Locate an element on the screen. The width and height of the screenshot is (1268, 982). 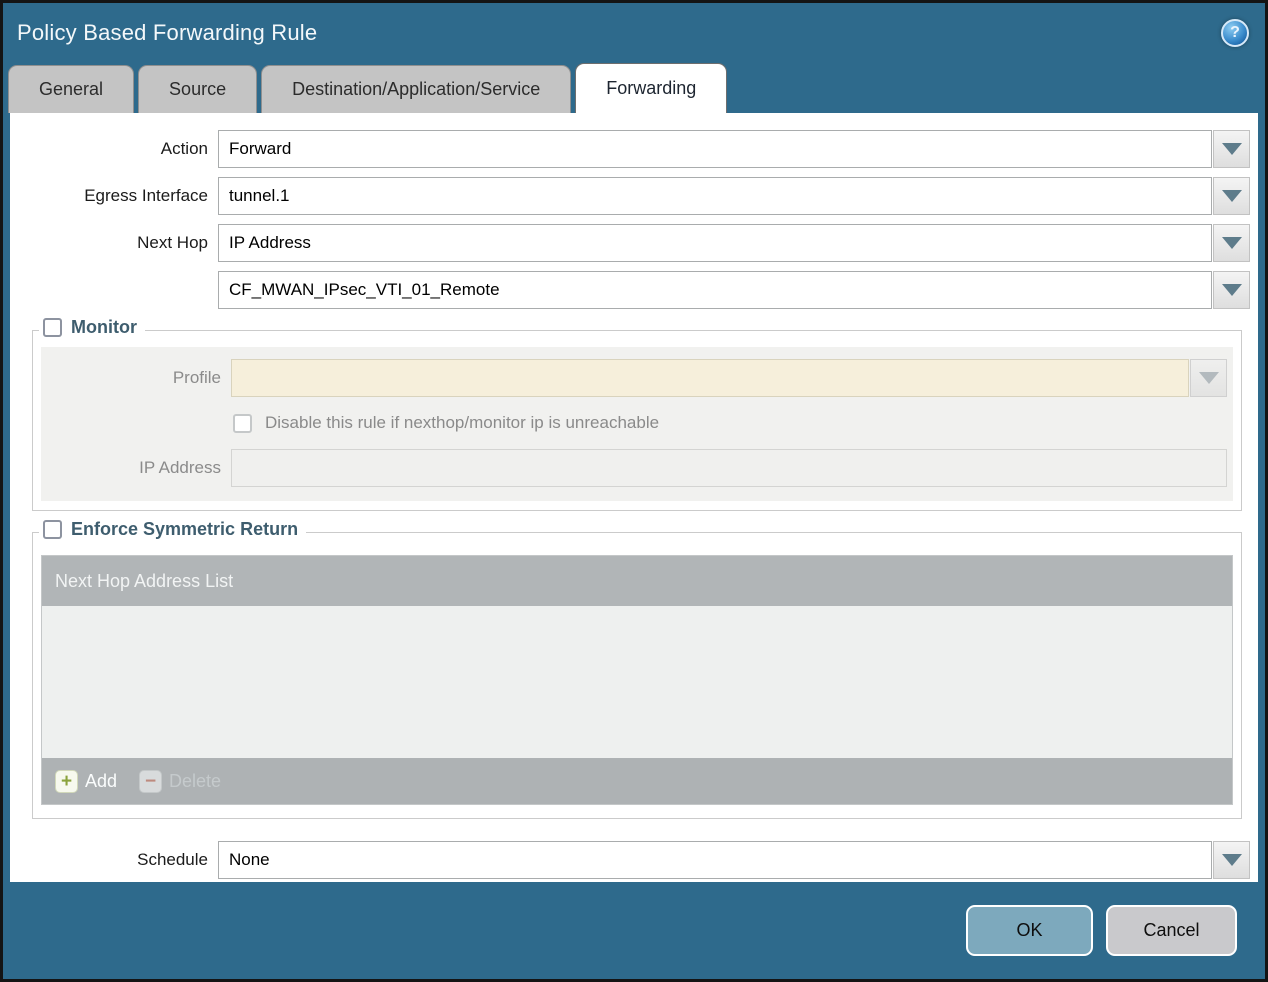
monitor-checkbox is located at coordinates (52, 327).